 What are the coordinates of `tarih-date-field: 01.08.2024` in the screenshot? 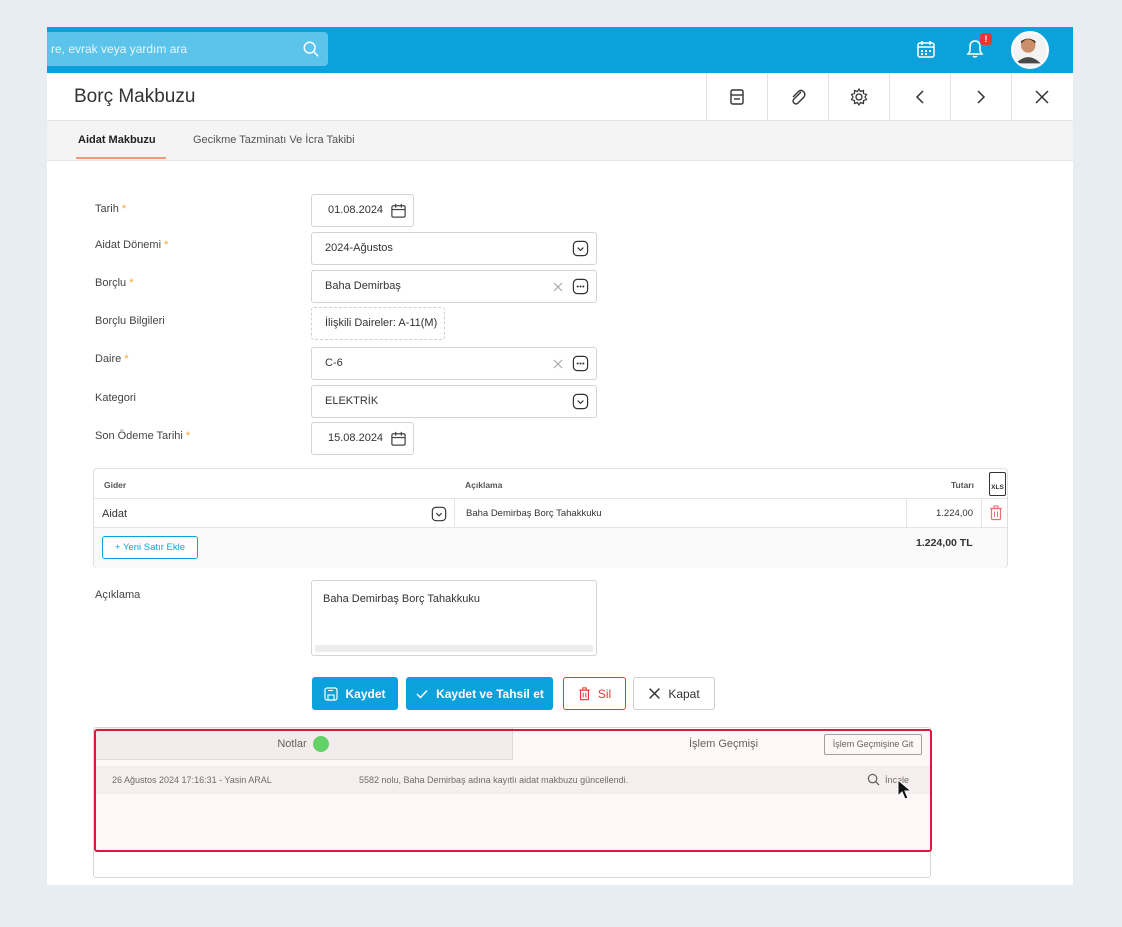 It's located at (362, 210).